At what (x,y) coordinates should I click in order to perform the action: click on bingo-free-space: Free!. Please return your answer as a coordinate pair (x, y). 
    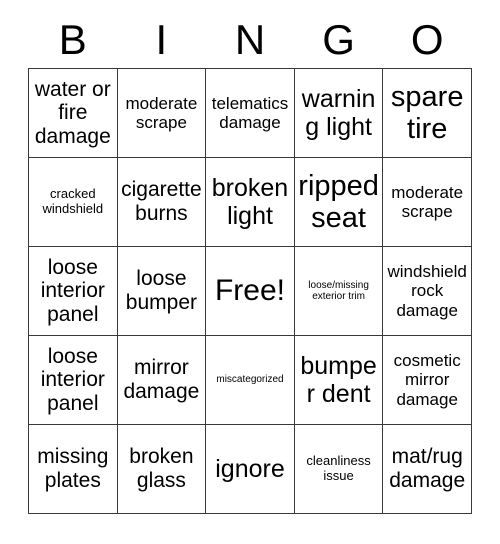
    Looking at the image, I should click on (250, 291).